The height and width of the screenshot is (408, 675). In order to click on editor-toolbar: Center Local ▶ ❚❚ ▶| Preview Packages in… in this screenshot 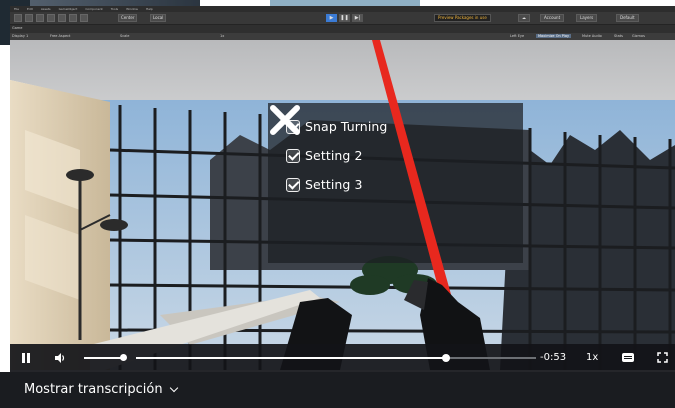, I will do `click(342, 18)`.